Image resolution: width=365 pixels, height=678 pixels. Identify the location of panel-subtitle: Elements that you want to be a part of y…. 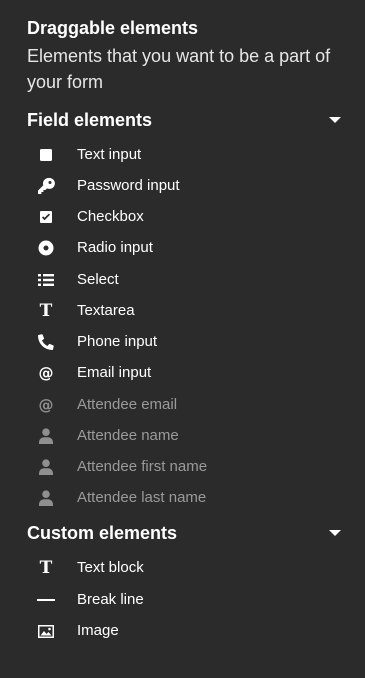
(179, 69).